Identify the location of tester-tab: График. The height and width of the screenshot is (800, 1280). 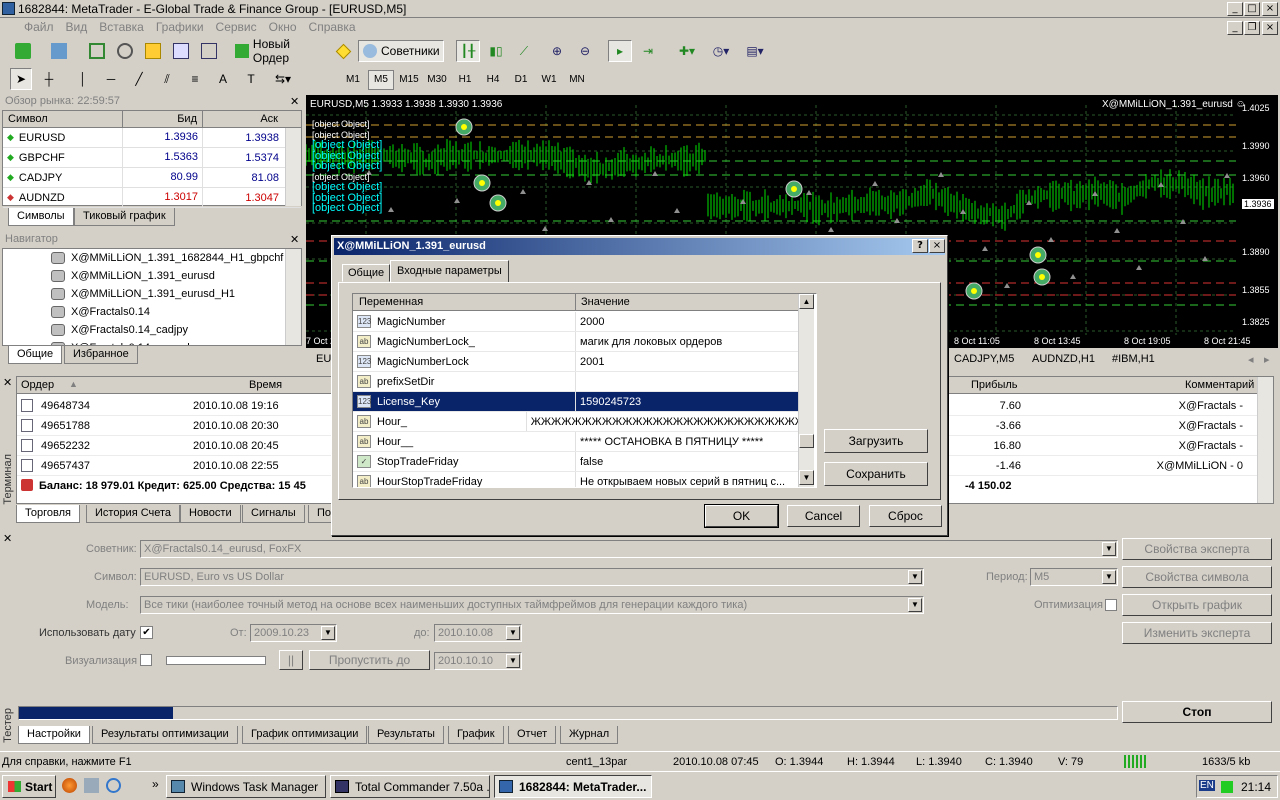
(476, 735).